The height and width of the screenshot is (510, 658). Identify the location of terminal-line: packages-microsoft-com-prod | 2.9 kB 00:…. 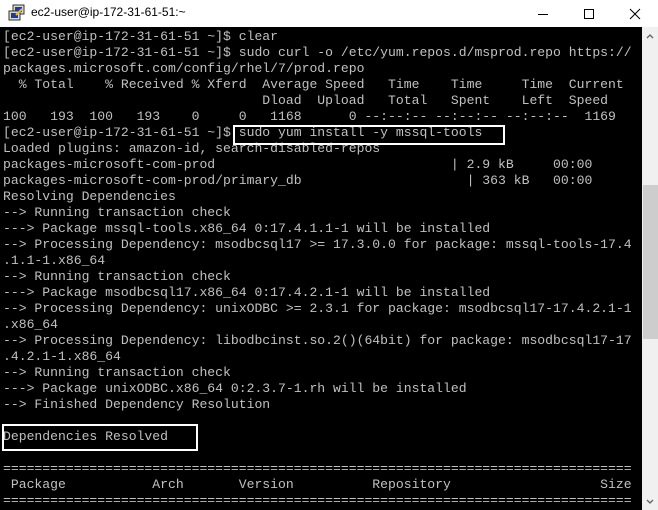
(298, 164).